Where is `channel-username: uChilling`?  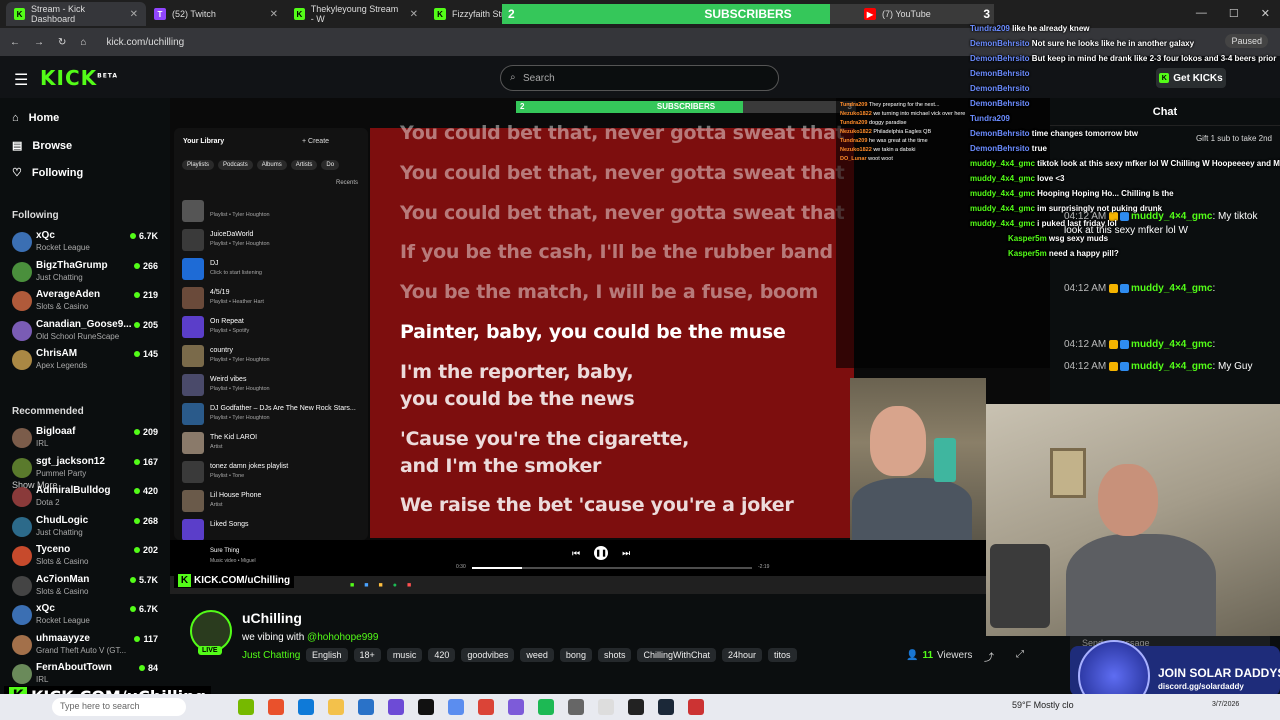 channel-username: uChilling is located at coordinates (272, 618).